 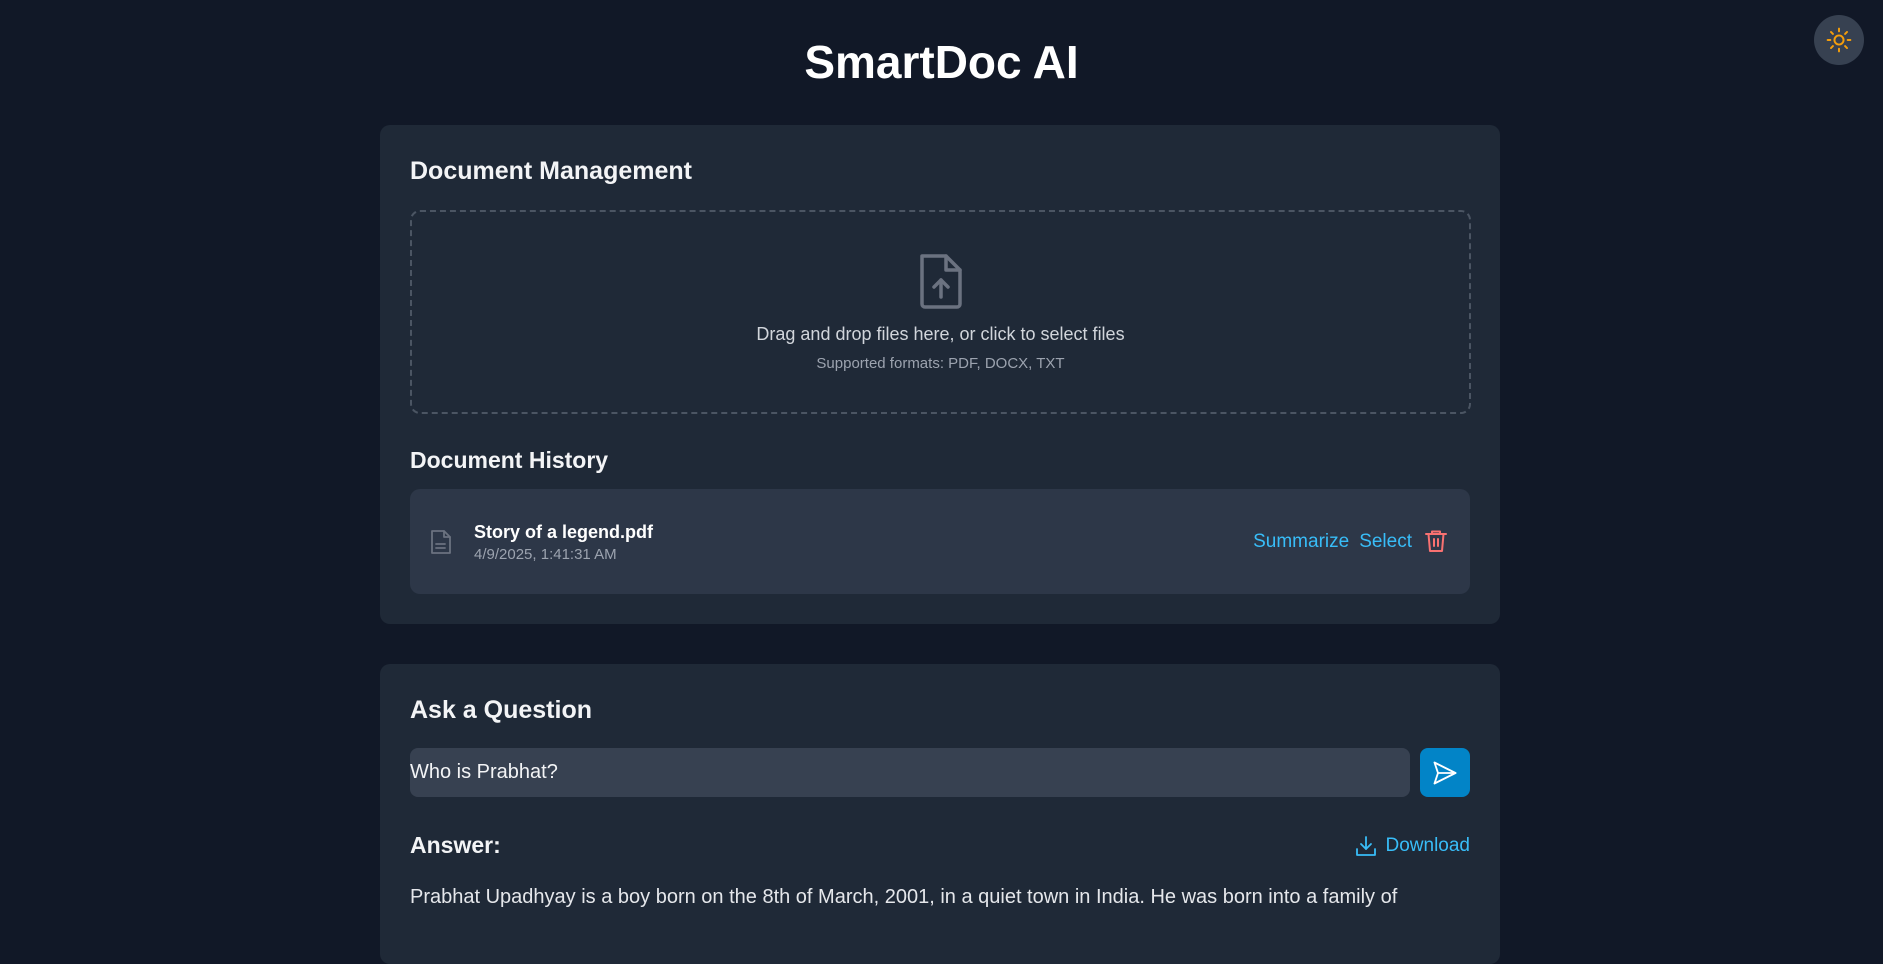 I want to click on download-label: Download, so click(x=1428, y=845).